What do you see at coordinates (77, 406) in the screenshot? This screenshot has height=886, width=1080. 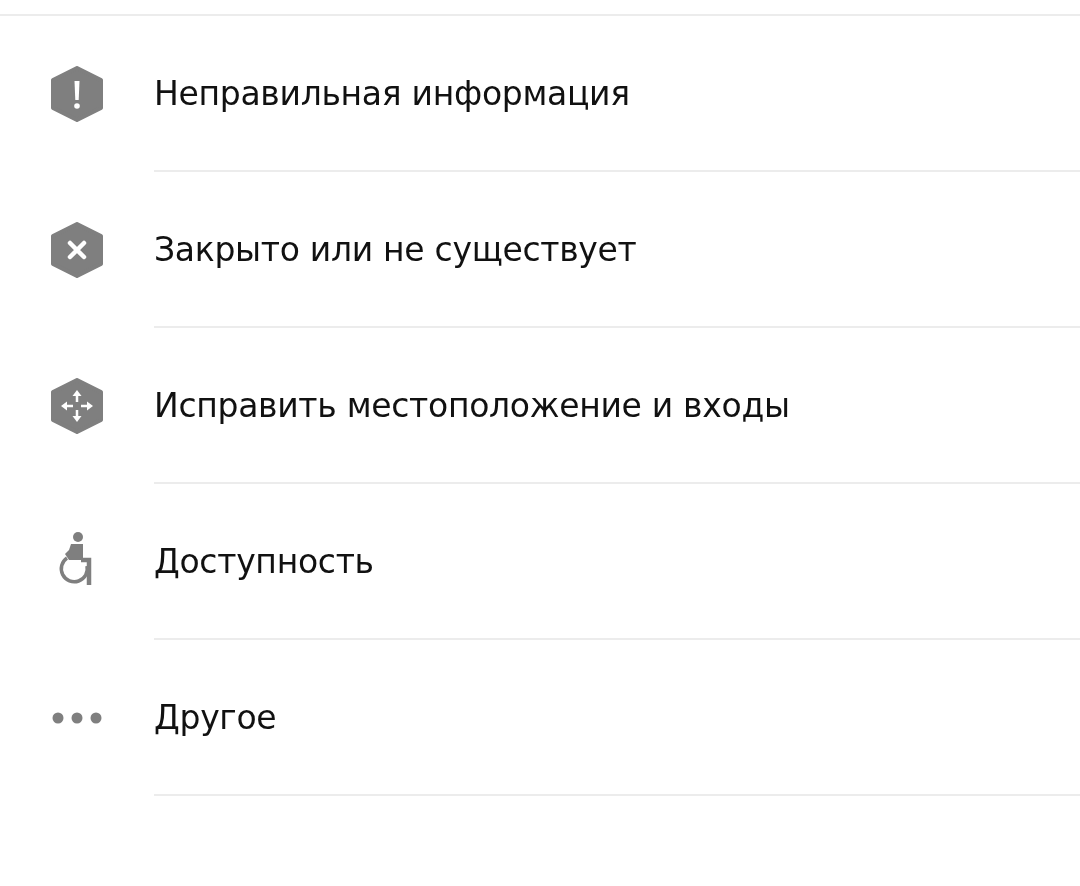 I see `move-arrows-icon` at bounding box center [77, 406].